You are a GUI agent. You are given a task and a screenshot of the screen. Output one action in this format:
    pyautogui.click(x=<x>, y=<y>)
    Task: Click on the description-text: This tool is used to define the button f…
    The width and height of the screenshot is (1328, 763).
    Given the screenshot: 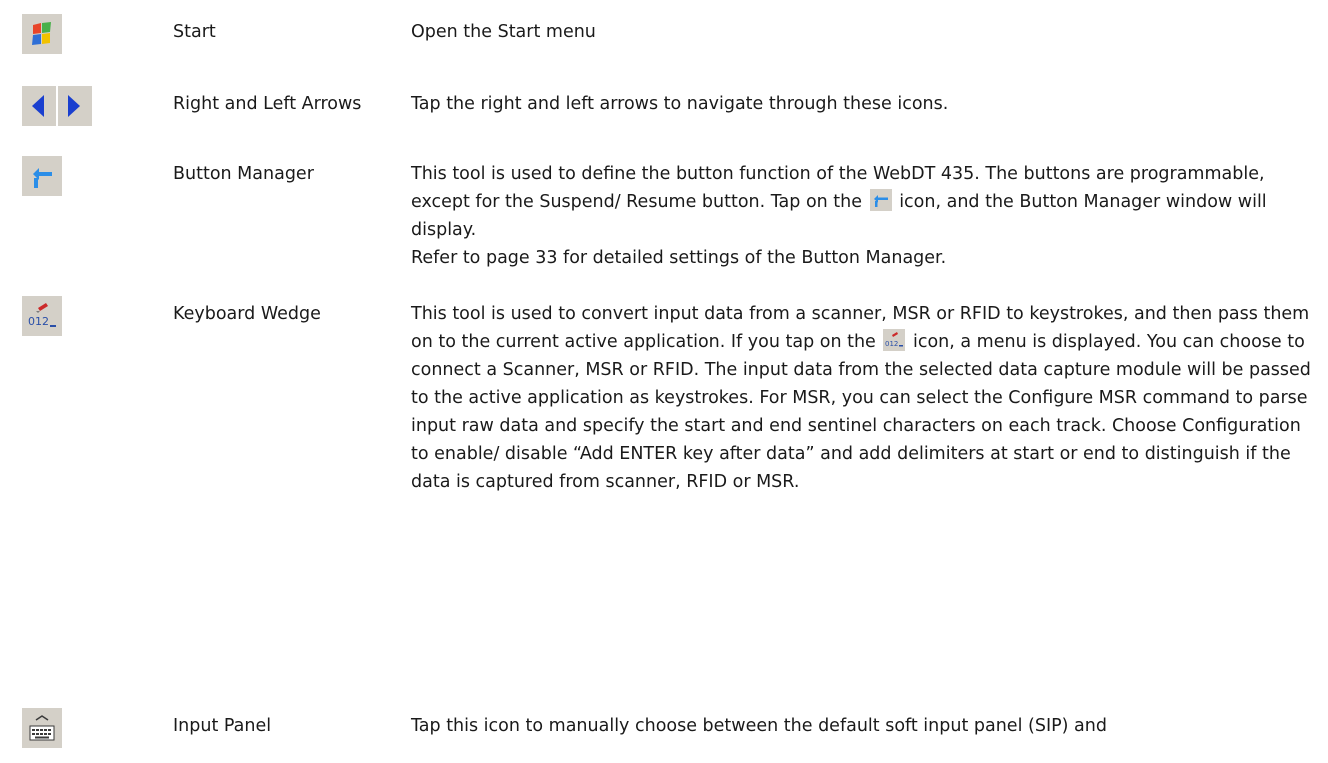 What is the action you would take?
    pyautogui.click(x=861, y=202)
    